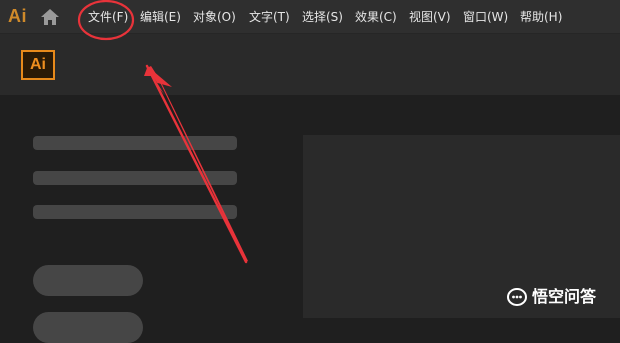  Describe the element at coordinates (38, 65) in the screenshot. I see `app-logo: Ai` at that location.